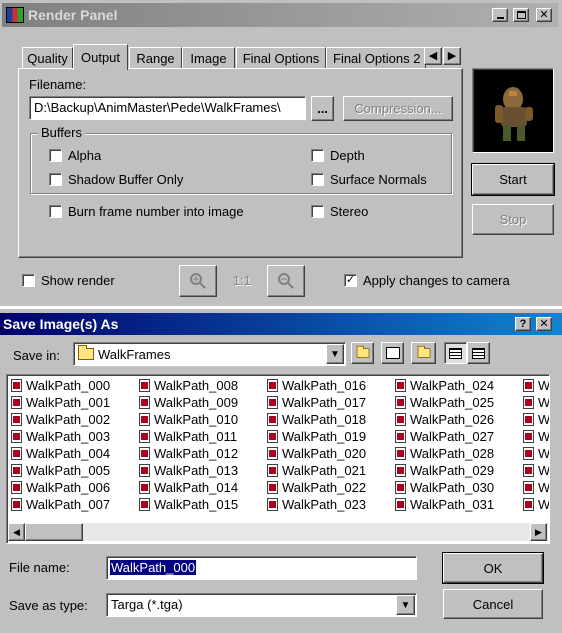 This screenshot has width=562, height=633. Describe the element at coordinates (156, 211) in the screenshot. I see `burn-frame-label: Burn frame number into image` at that location.